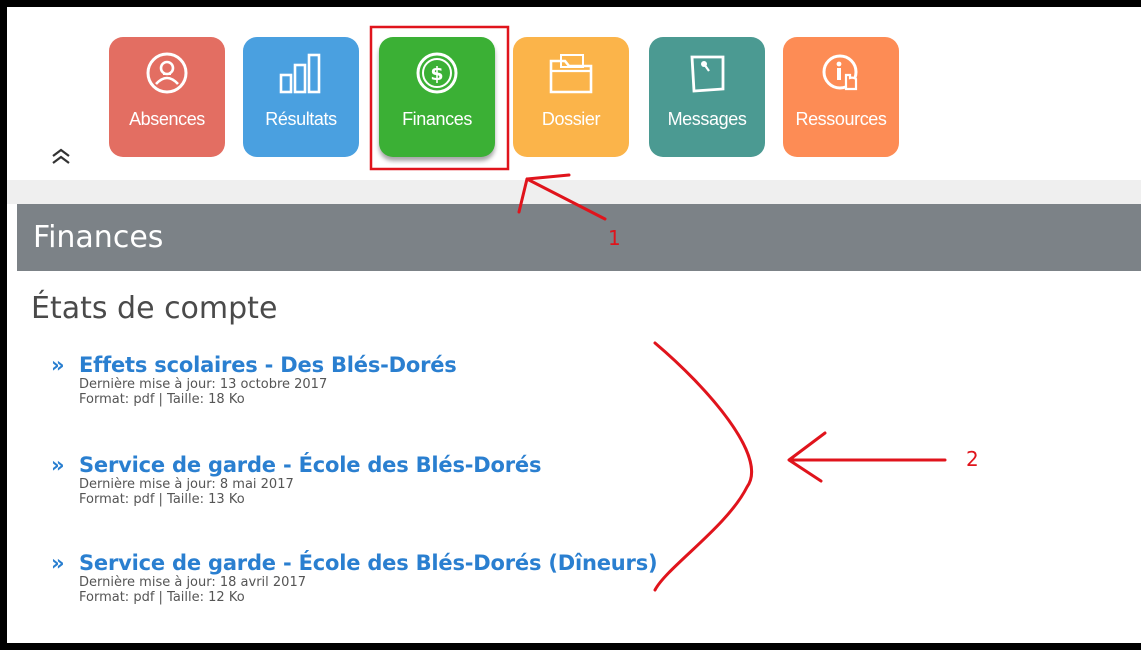 This screenshot has width=1141, height=650. Describe the element at coordinates (61, 157) in the screenshot. I see `double-chevron-up-icon` at that location.